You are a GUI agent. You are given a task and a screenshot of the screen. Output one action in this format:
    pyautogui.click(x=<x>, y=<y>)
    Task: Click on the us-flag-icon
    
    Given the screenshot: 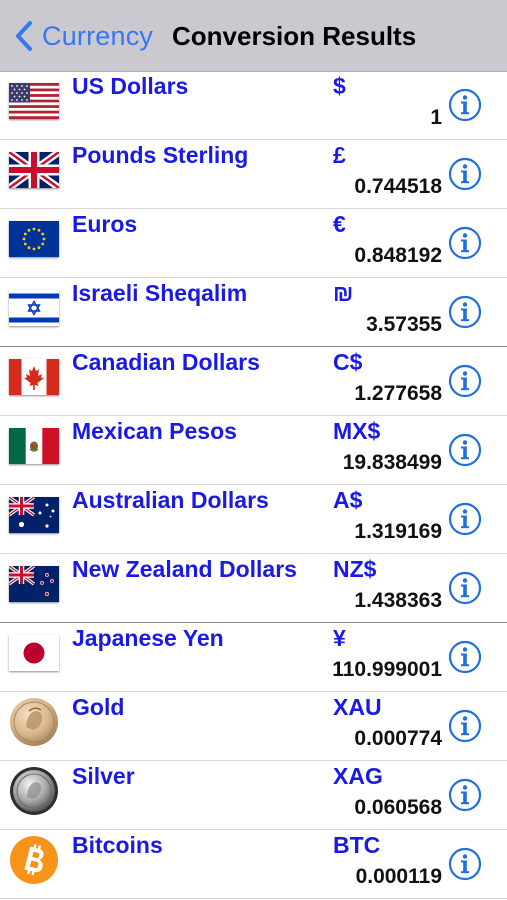 What is the action you would take?
    pyautogui.click(x=34, y=101)
    